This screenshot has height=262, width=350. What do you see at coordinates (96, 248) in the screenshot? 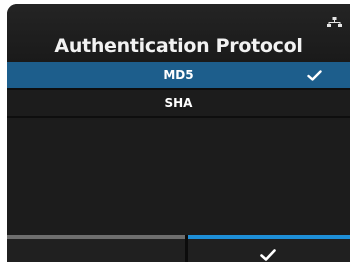
I see `softkey-left` at bounding box center [96, 248].